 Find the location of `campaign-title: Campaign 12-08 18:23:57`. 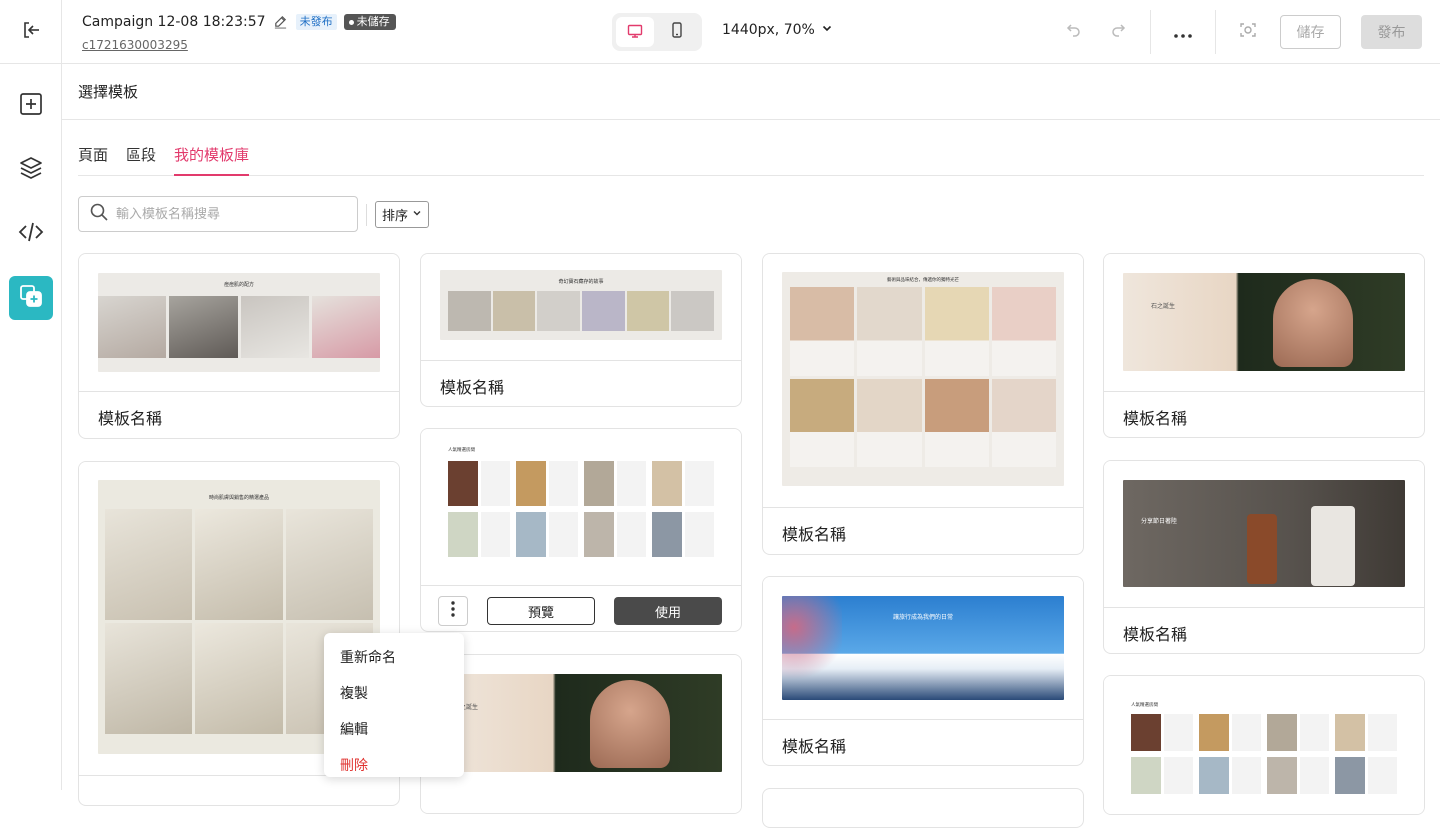

campaign-title: Campaign 12-08 18:23:57 is located at coordinates (174, 22).